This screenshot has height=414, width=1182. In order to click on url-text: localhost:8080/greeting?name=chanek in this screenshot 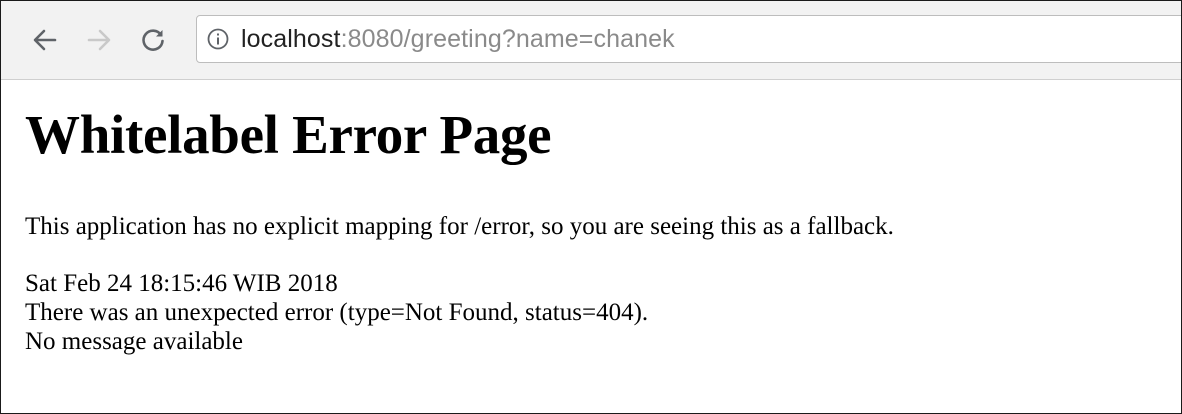, I will do `click(458, 39)`.